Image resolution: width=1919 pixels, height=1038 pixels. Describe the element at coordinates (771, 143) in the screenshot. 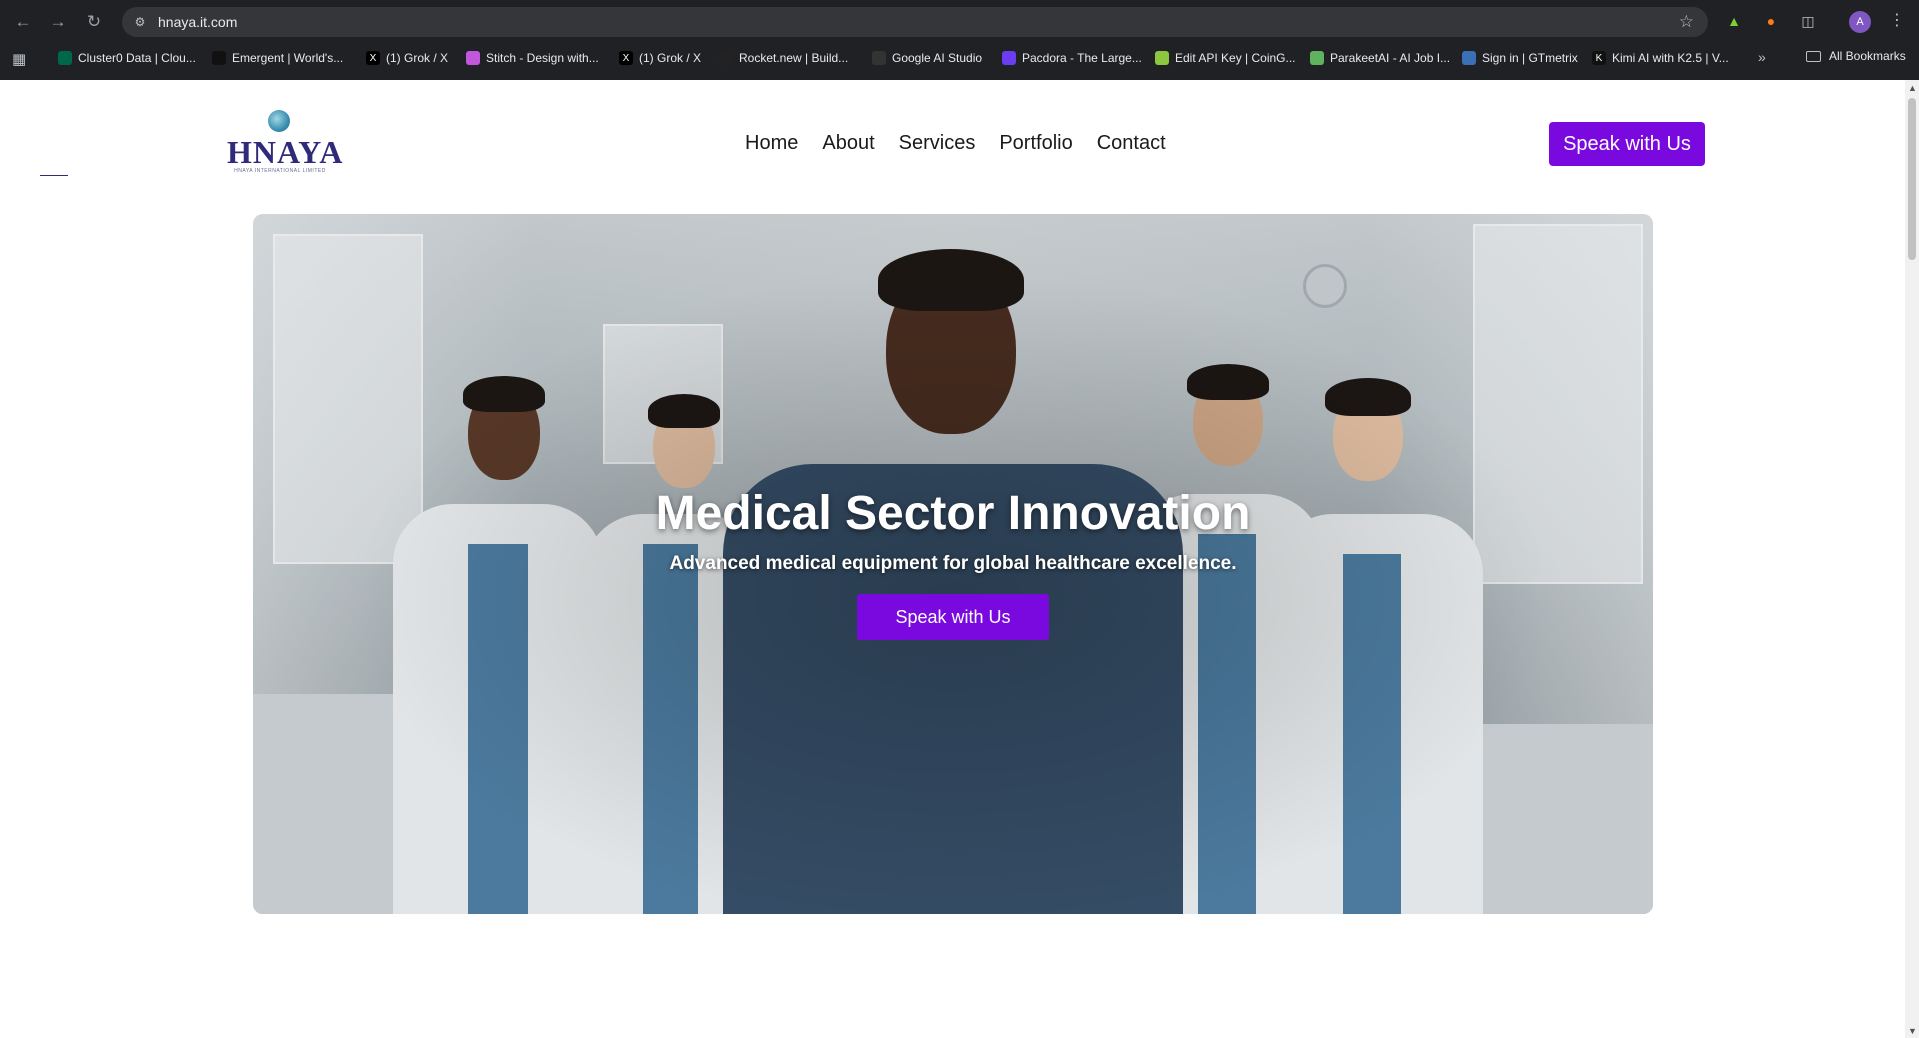

I see `nav-home: Home` at that location.